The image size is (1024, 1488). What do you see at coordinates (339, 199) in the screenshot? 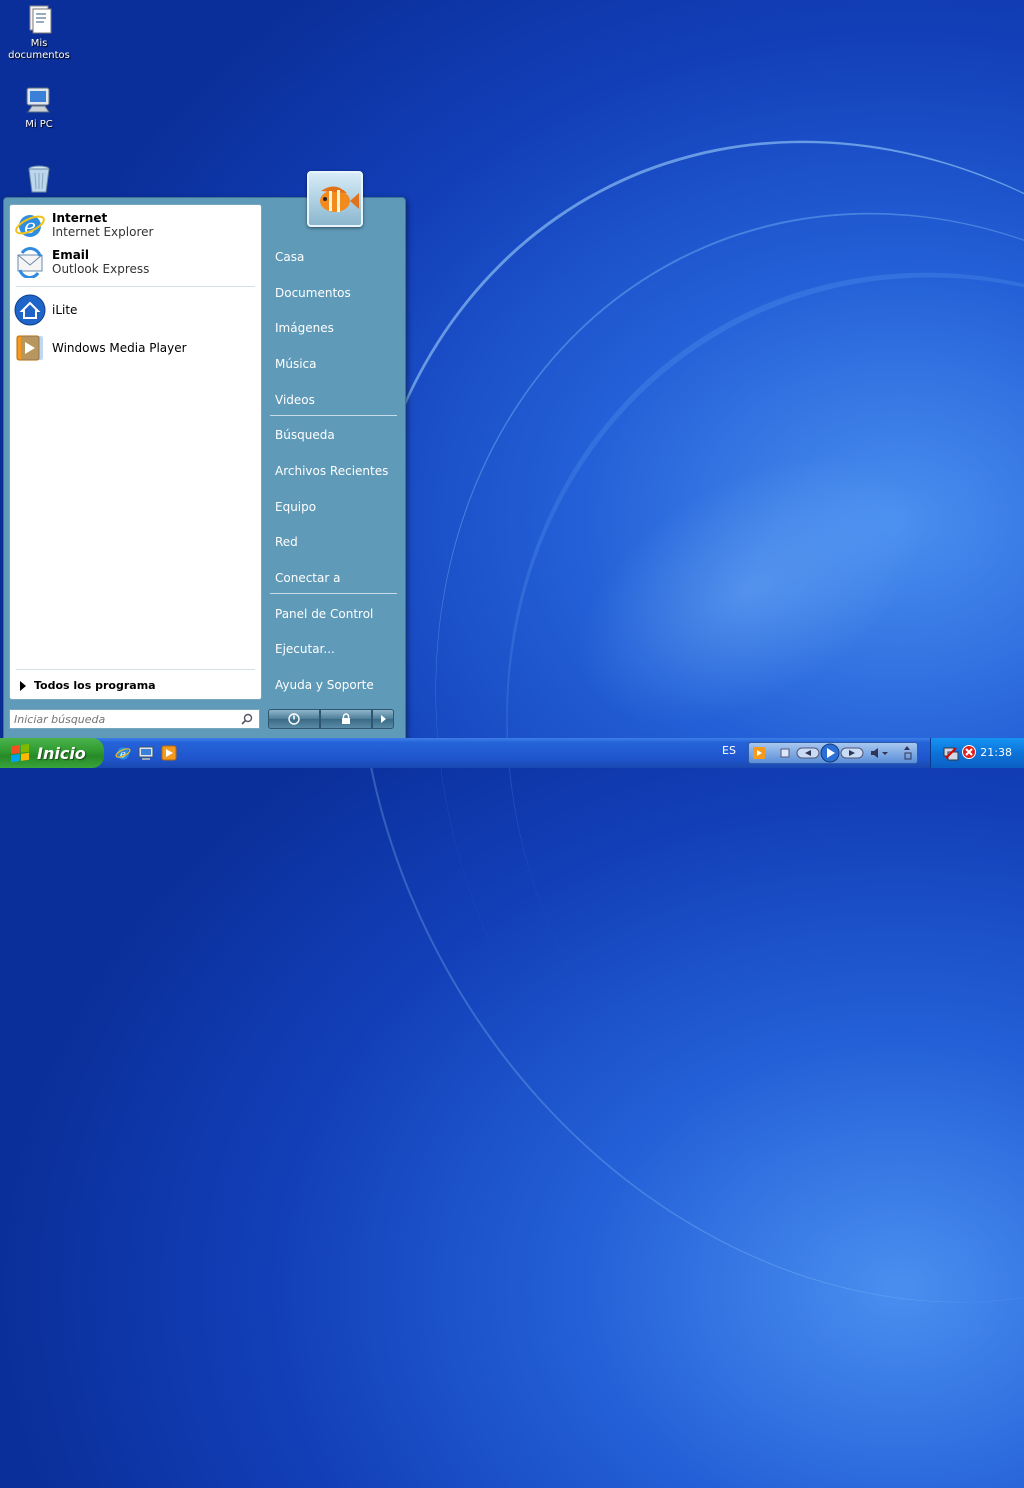
I see `fish-avatar-icon` at bounding box center [339, 199].